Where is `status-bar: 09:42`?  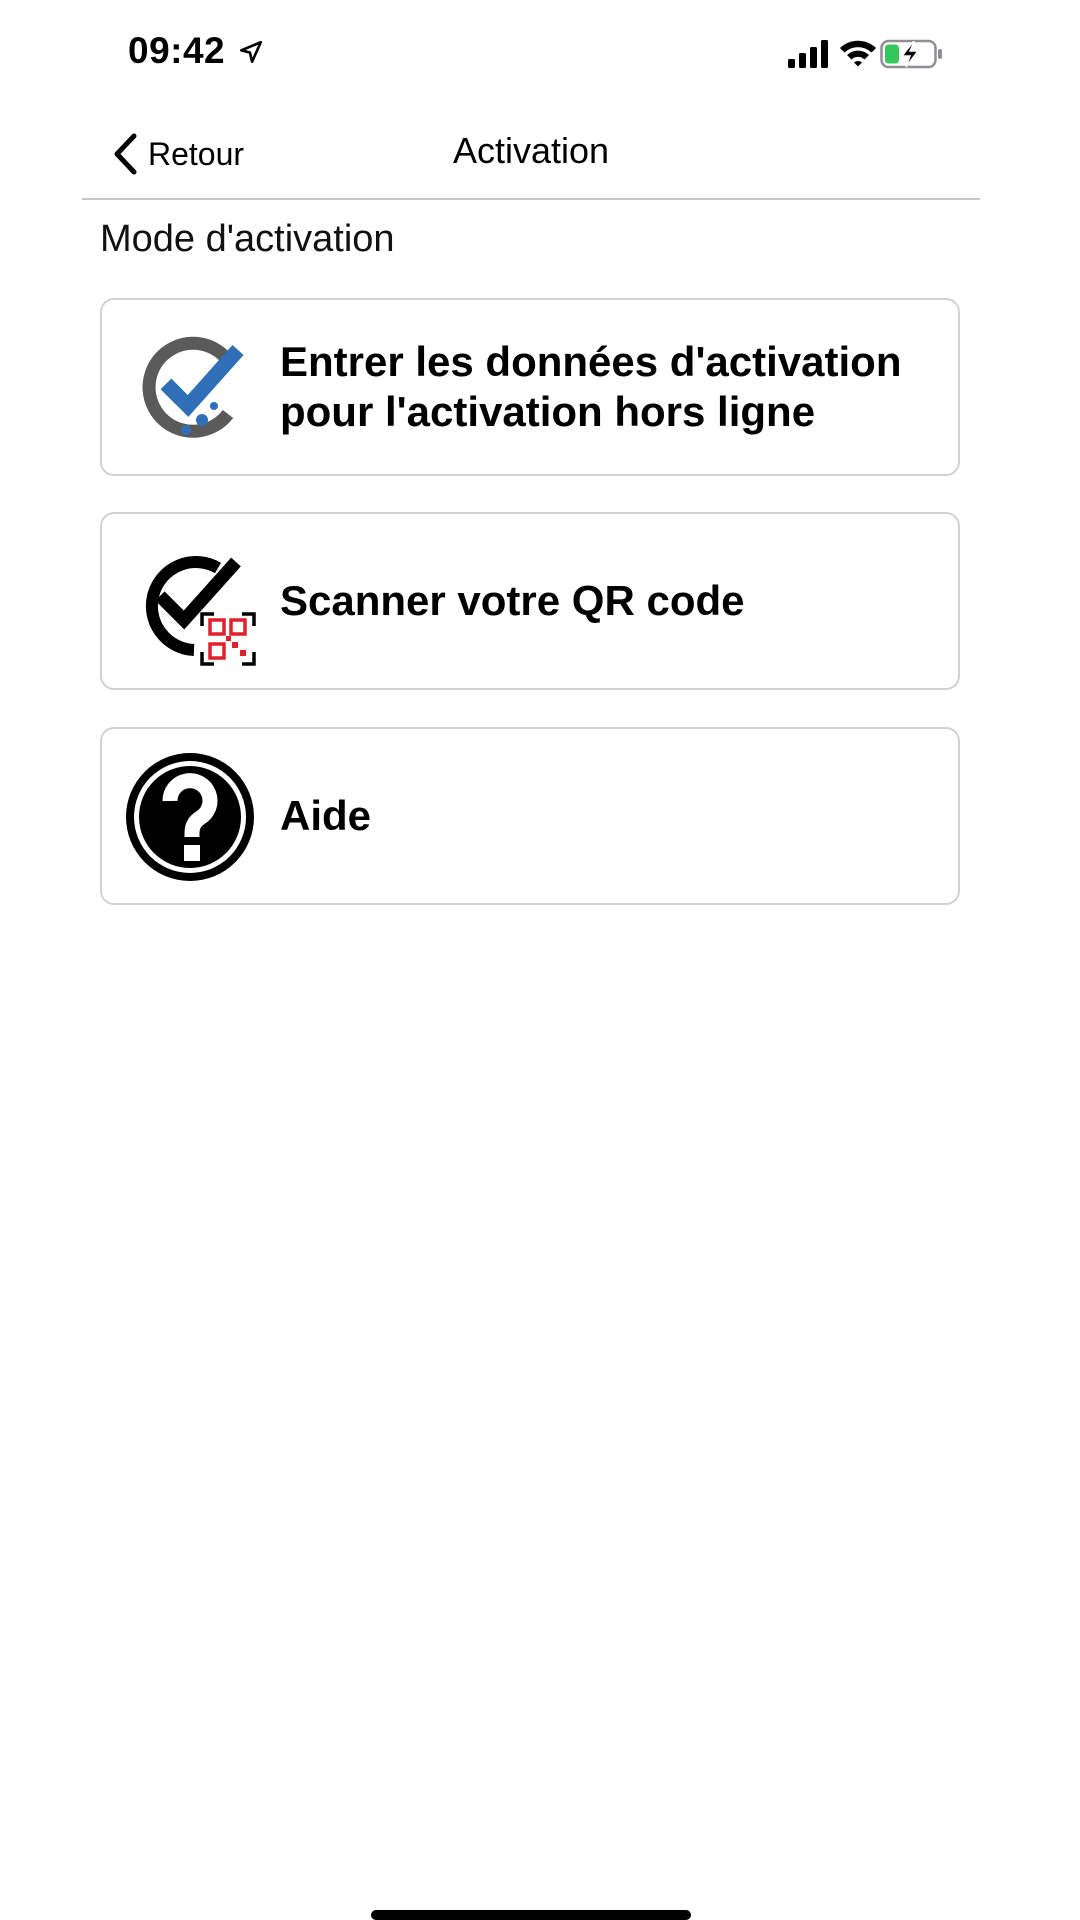
status-bar: 09:42 is located at coordinates (540, 50).